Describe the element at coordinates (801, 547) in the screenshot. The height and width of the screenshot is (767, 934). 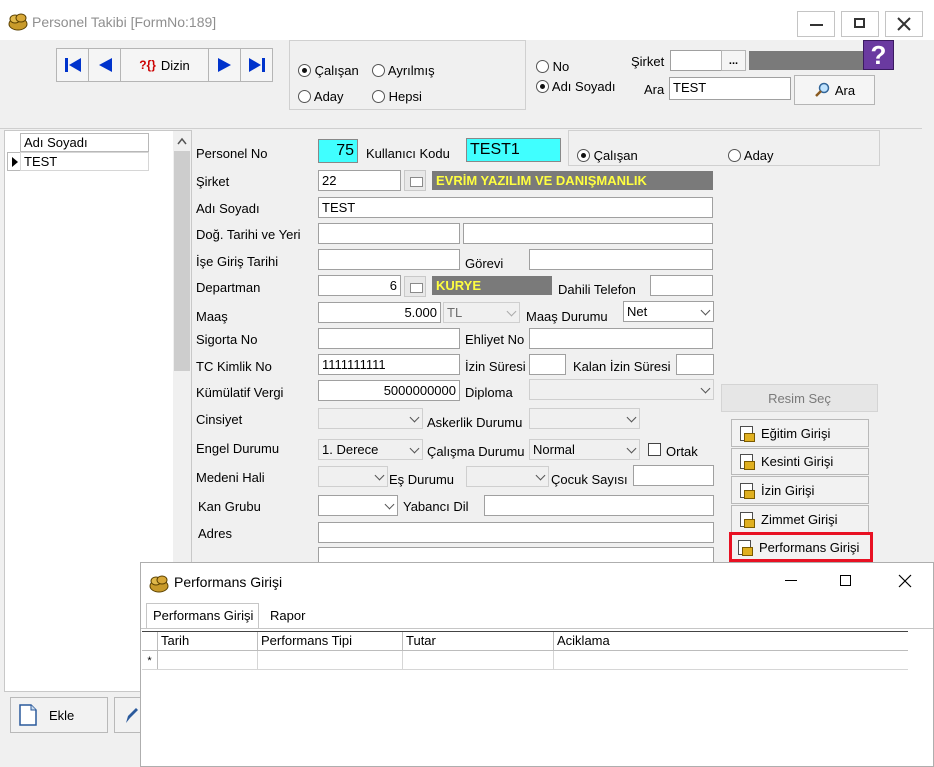
I see `performans-girisi-button: Performans Girişi` at that location.